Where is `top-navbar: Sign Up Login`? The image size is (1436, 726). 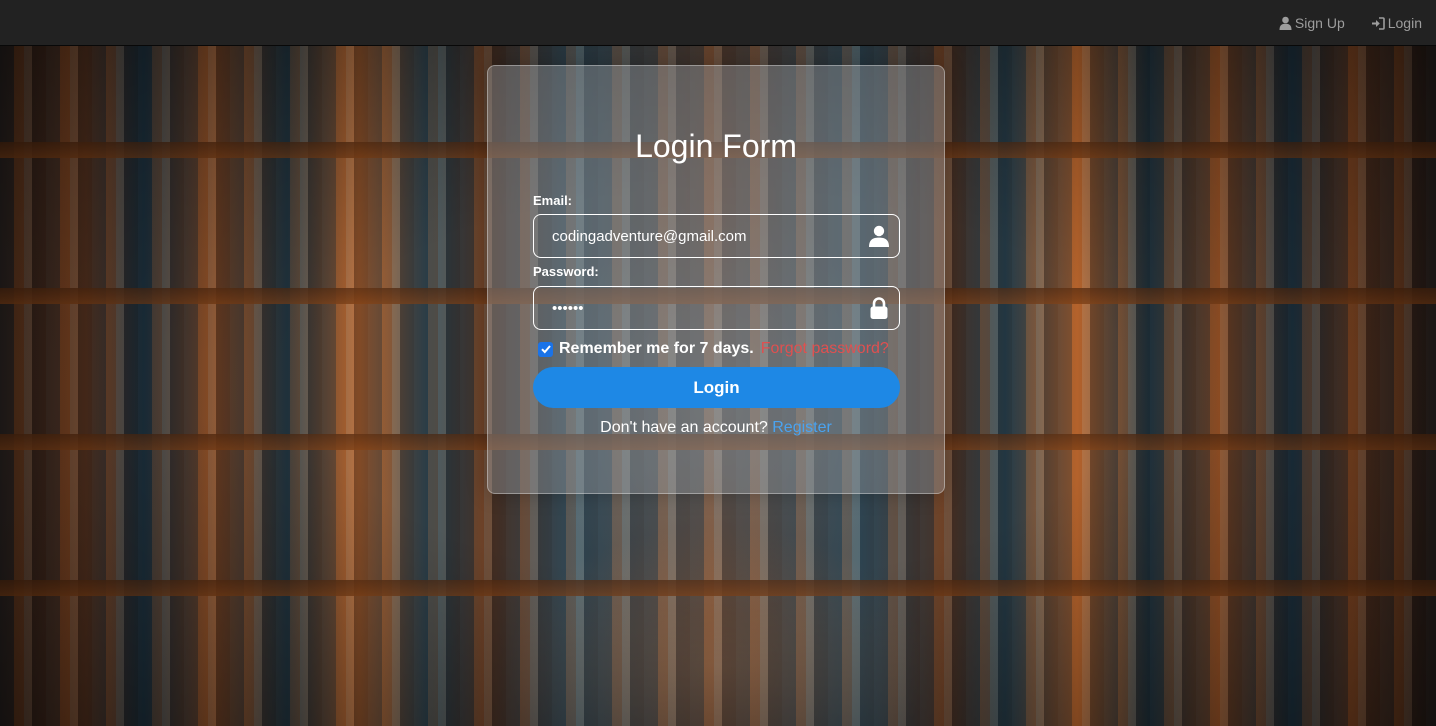 top-navbar: Sign Up Login is located at coordinates (718, 23).